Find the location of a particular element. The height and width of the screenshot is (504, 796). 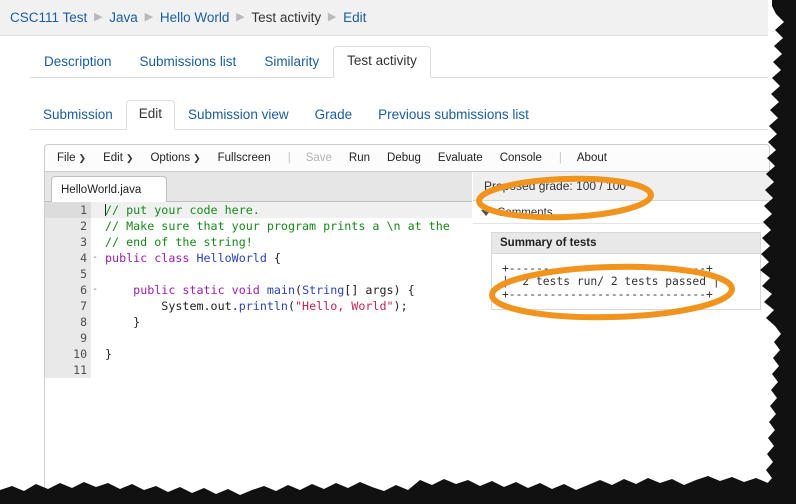

code-token: println is located at coordinates (263, 306).